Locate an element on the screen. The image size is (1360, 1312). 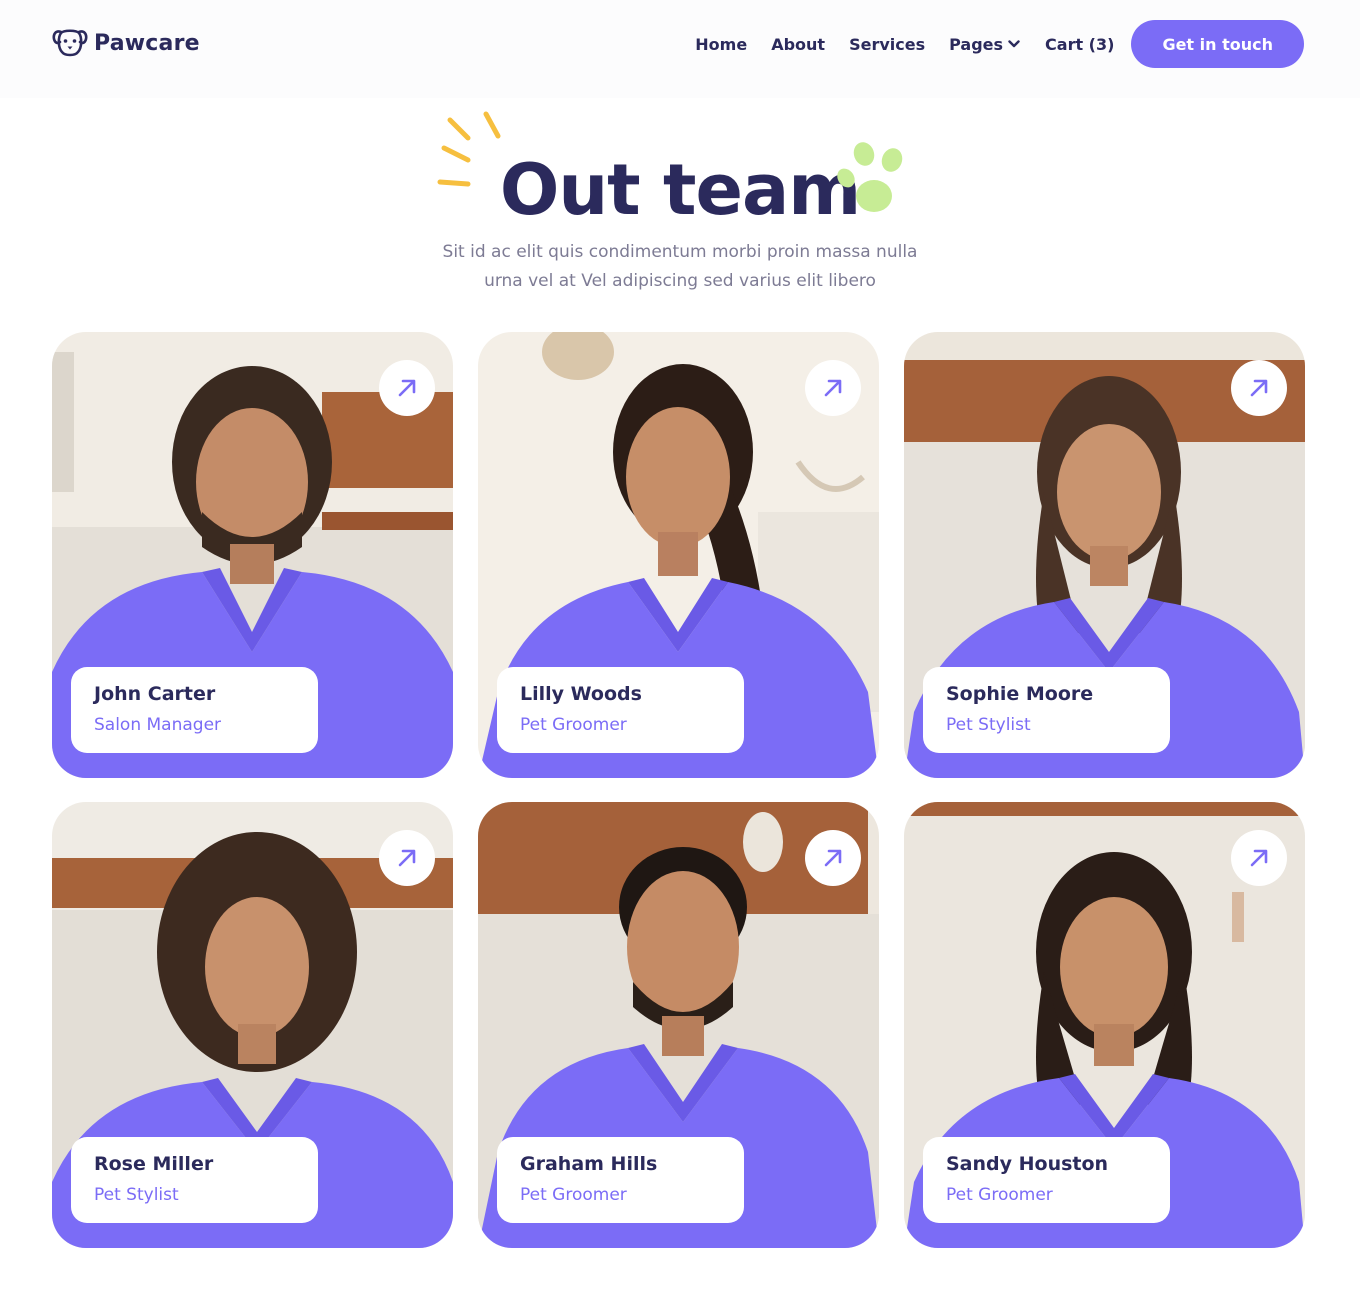
team-card: Lilly Woods Pet Groomer is located at coordinates (678, 555).